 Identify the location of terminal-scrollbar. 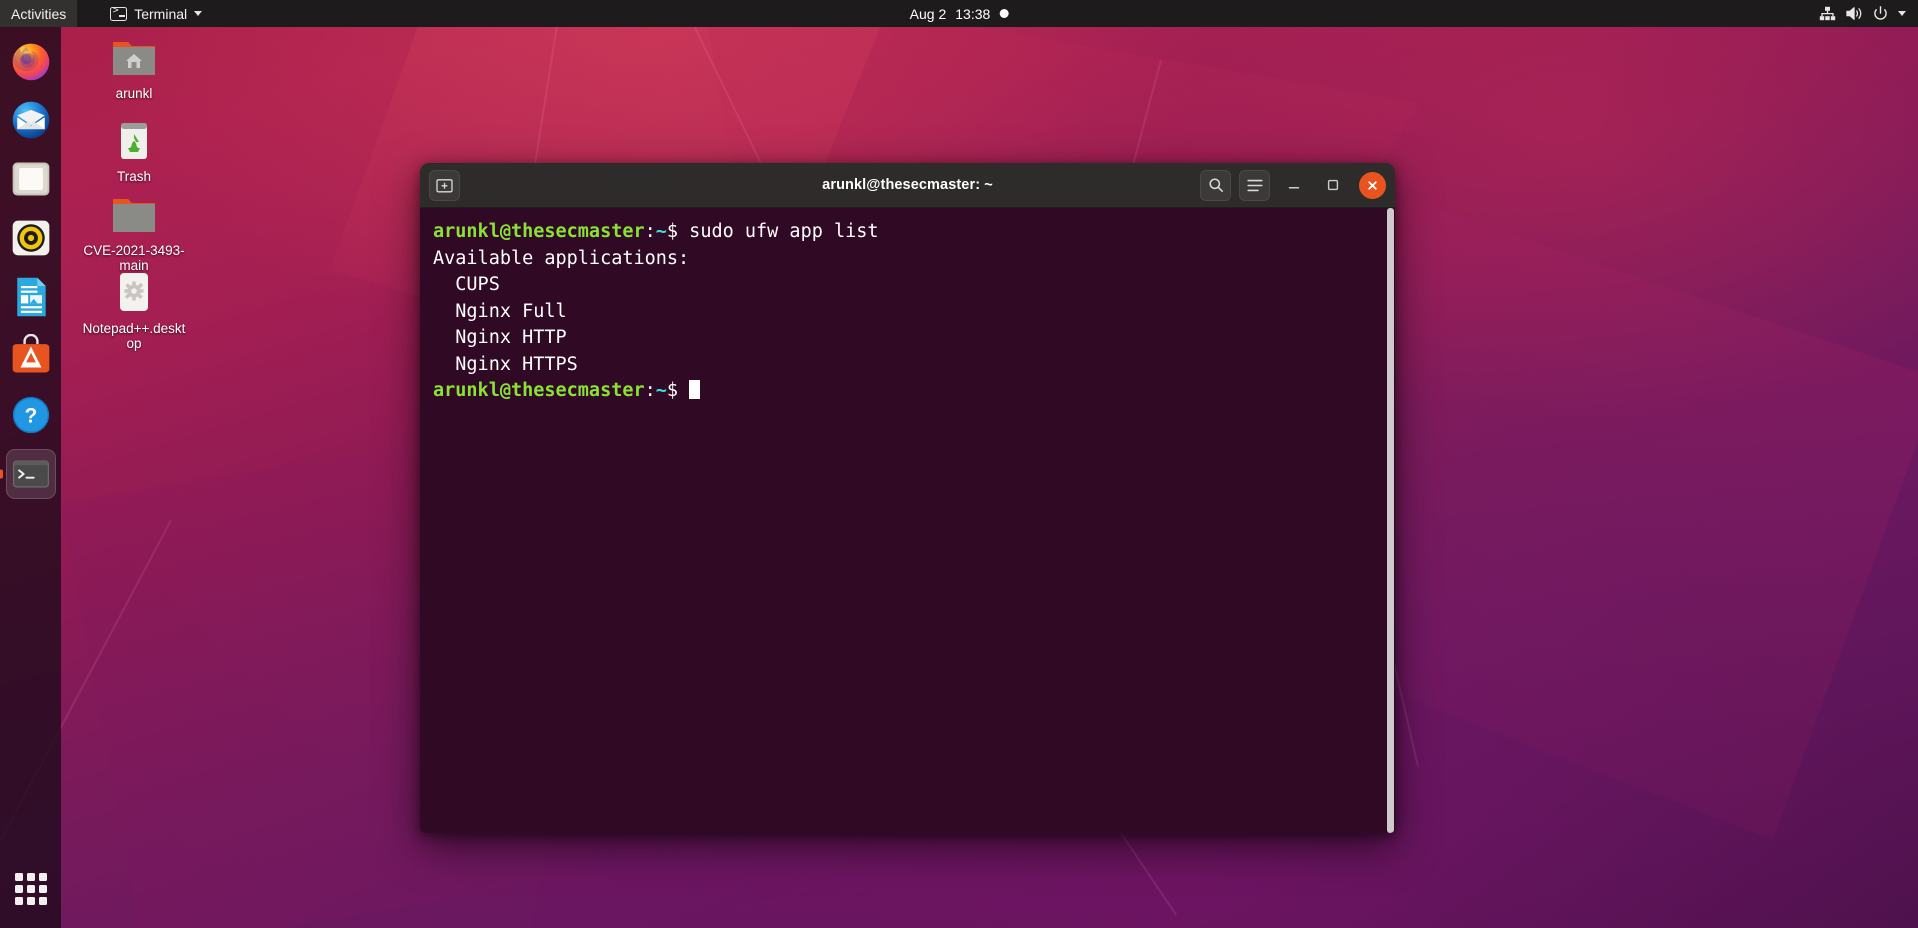
(1390, 520).